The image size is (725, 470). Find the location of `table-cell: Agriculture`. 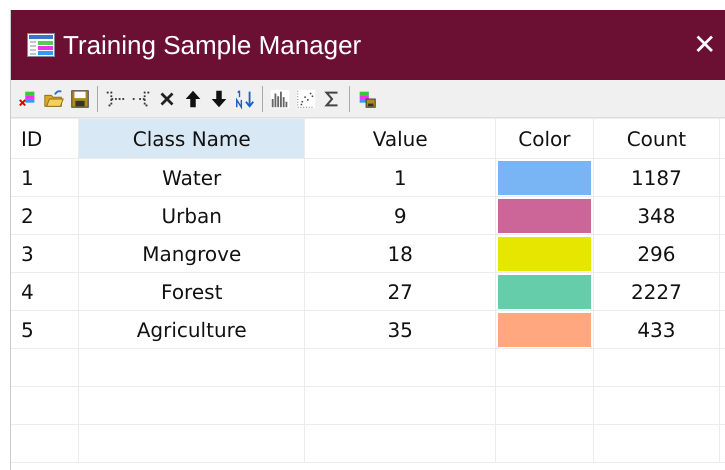

table-cell: Agriculture is located at coordinates (191, 329).